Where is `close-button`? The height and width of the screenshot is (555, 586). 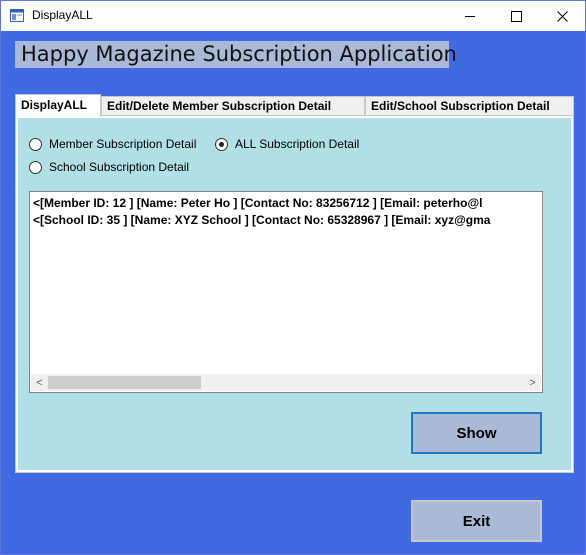 close-button is located at coordinates (562, 16).